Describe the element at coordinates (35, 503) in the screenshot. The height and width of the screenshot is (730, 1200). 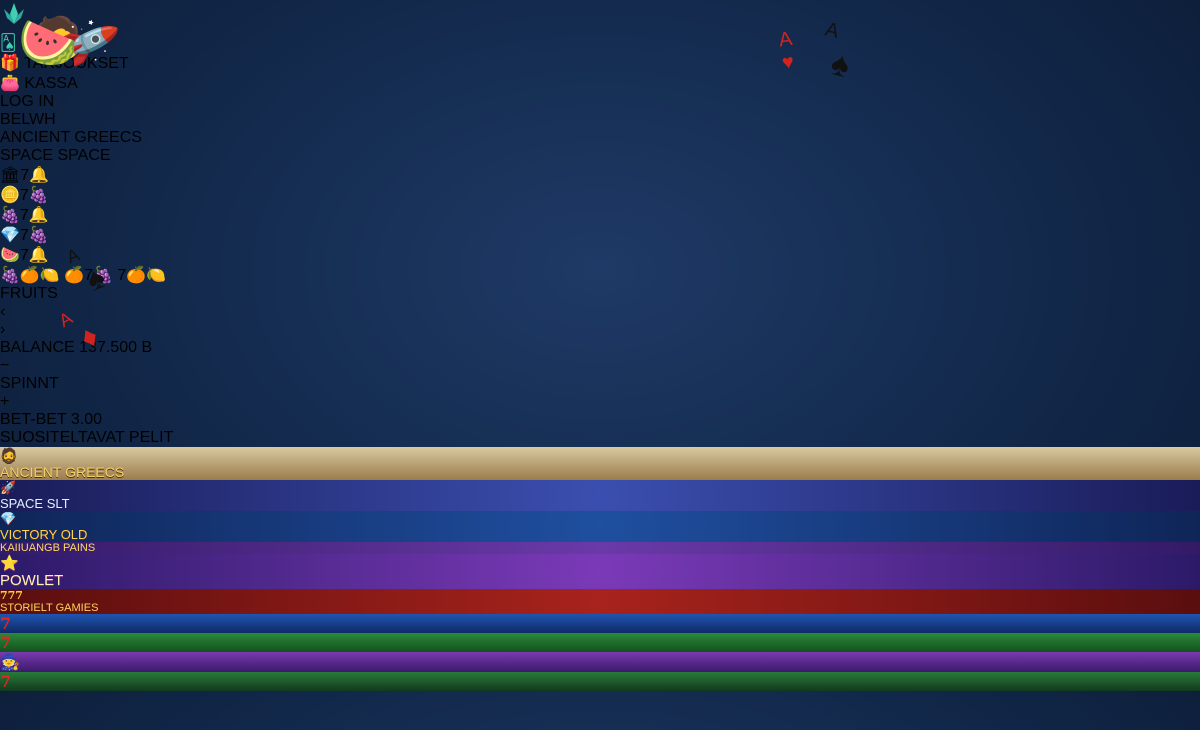
I see `game-title: SPACE SLT` at that location.